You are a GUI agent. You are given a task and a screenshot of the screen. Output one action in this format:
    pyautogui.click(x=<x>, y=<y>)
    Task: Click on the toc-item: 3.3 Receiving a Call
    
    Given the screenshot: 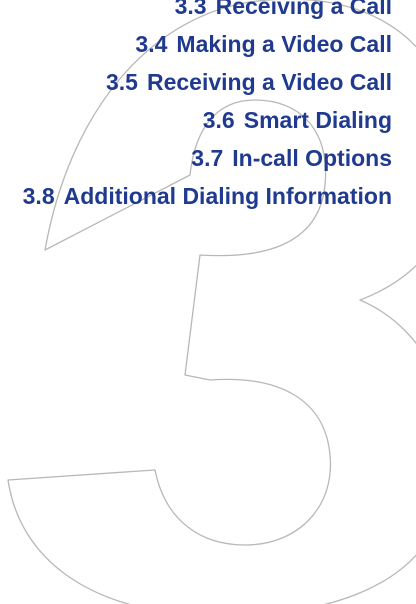 What is the action you would take?
    pyautogui.click(x=207, y=12)
    